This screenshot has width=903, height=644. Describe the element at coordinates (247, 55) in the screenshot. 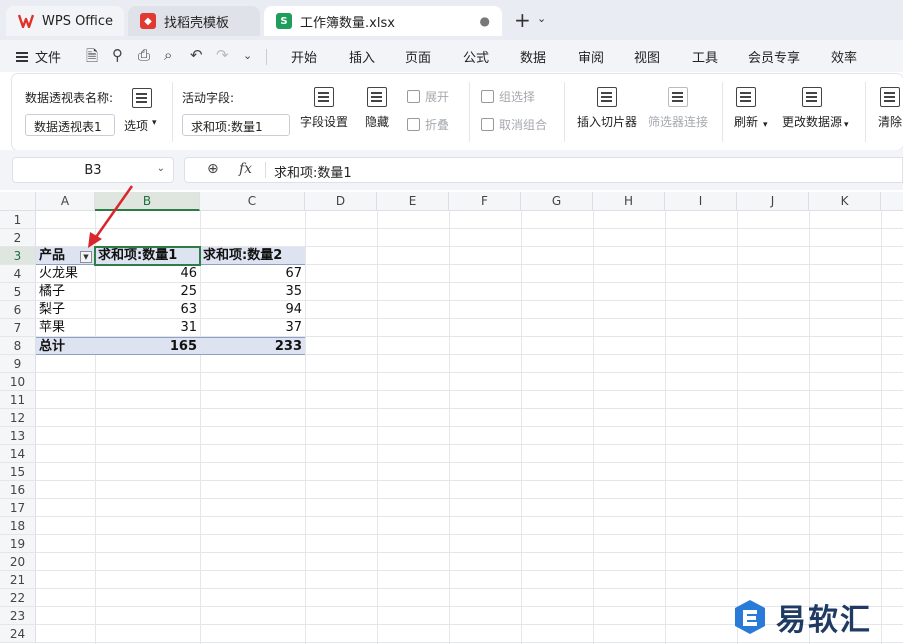

I see `more-chevron-icon: ⌄` at that location.